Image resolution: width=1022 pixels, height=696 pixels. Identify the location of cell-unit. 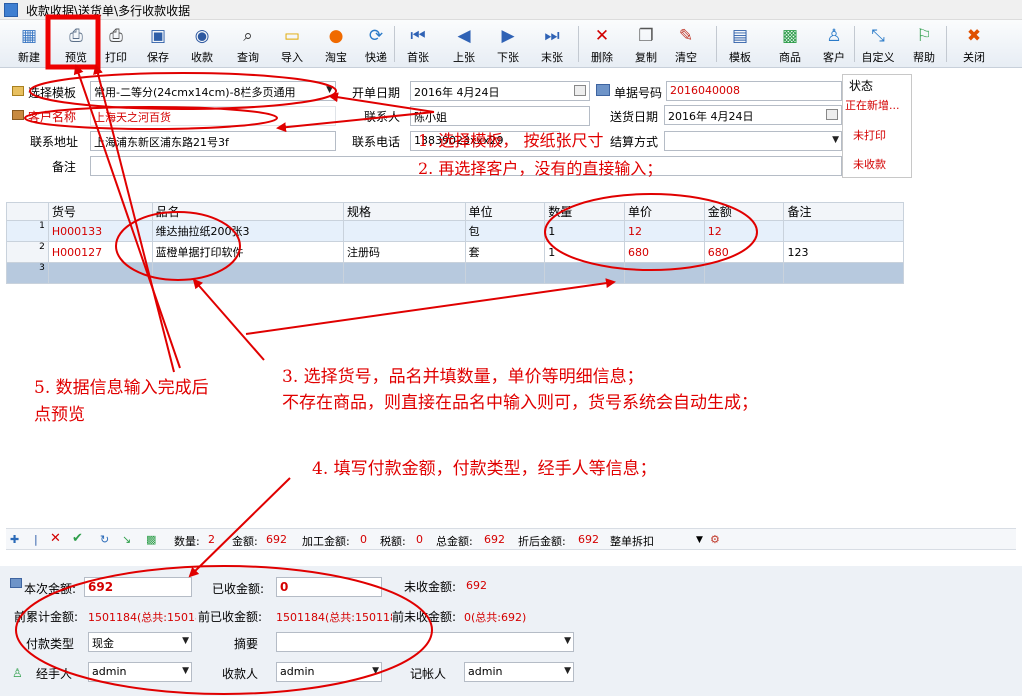
(505, 273).